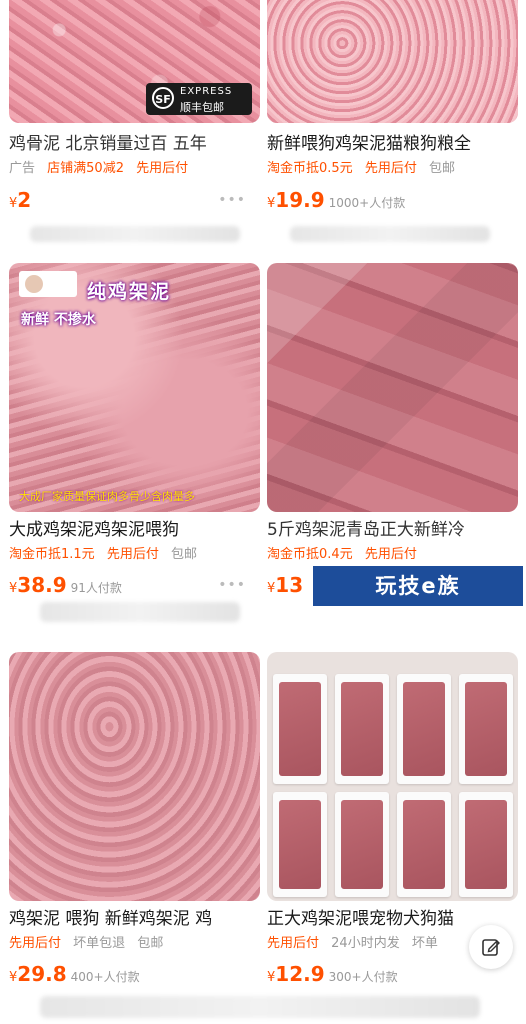 This screenshot has height=1024, width=526. What do you see at coordinates (202, 107) in the screenshot?
I see `badge-shipping-label: 顺丰包邮` at bounding box center [202, 107].